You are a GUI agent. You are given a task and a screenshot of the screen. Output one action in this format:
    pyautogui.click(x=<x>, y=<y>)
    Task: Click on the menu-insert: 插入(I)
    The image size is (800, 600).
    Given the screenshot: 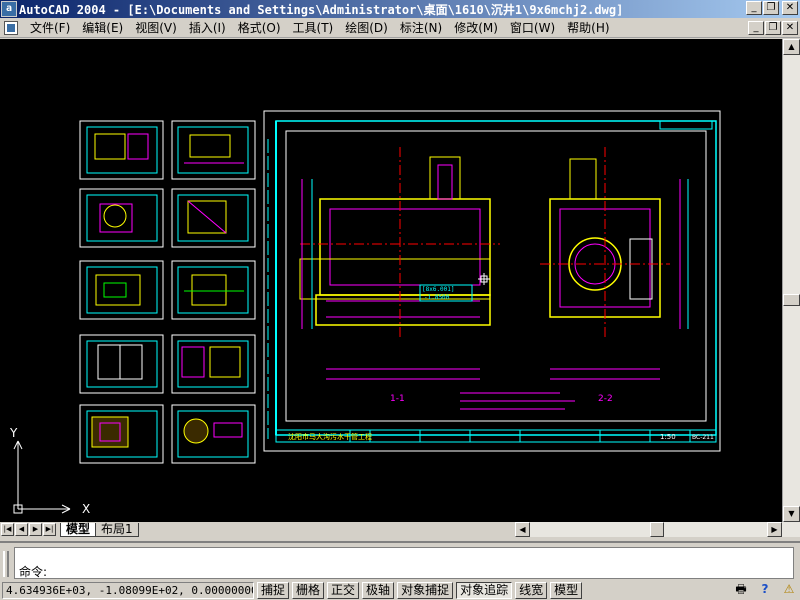 What is the action you would take?
    pyautogui.click(x=207, y=27)
    